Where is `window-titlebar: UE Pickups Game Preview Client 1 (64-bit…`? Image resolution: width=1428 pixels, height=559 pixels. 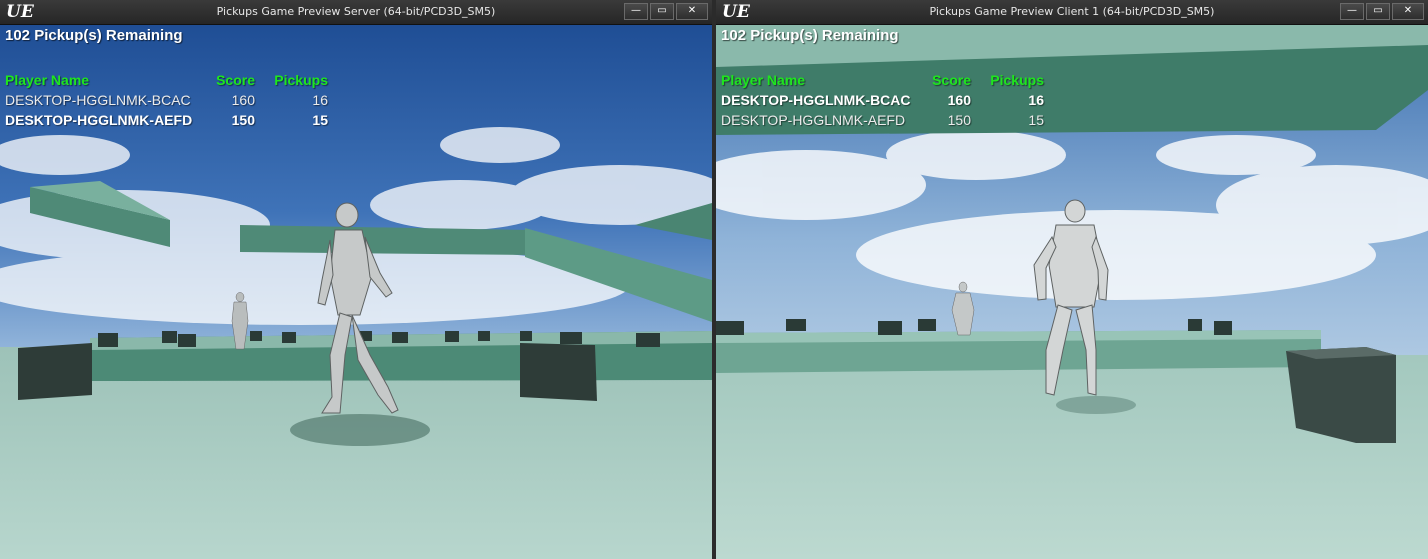 window-titlebar: UE Pickups Game Preview Client 1 (64-bit… is located at coordinates (1072, 12).